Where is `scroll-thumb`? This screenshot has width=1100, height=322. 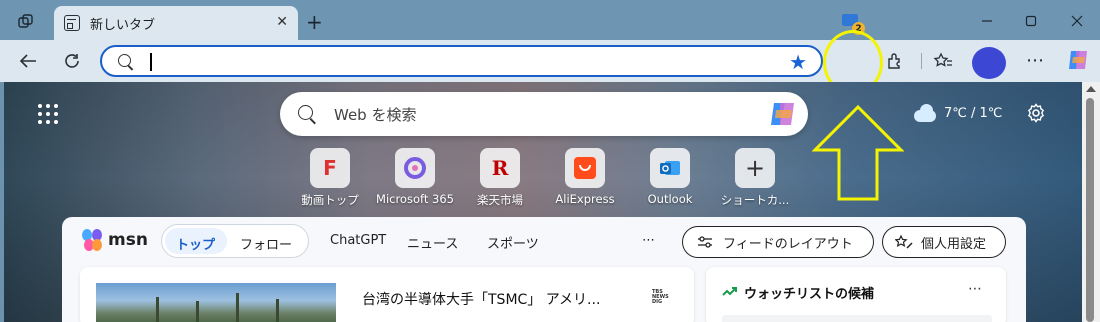
scroll-thumb is located at coordinates (1090, 210).